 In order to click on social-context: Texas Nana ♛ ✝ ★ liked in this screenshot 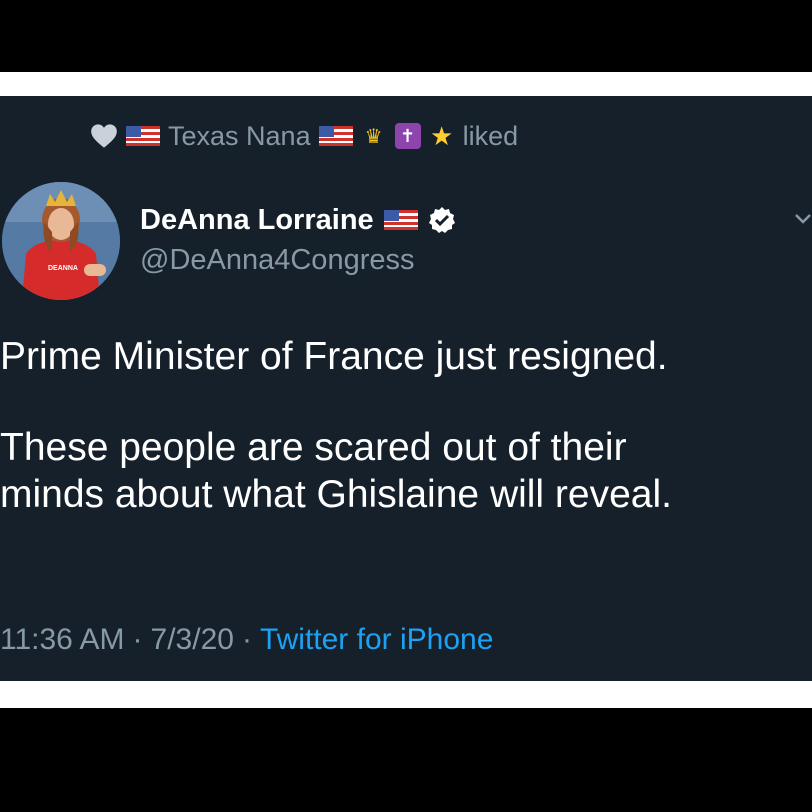, I will do `click(304, 136)`.